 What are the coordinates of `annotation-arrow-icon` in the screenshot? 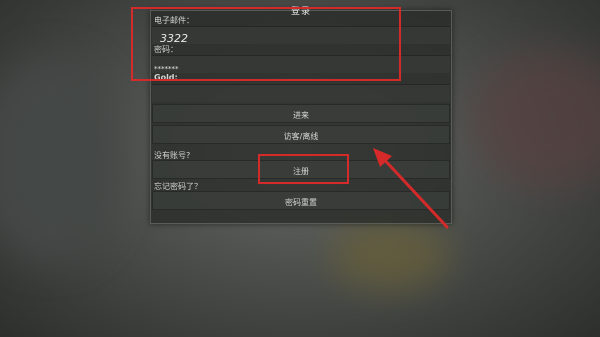 It's located at (411, 188).